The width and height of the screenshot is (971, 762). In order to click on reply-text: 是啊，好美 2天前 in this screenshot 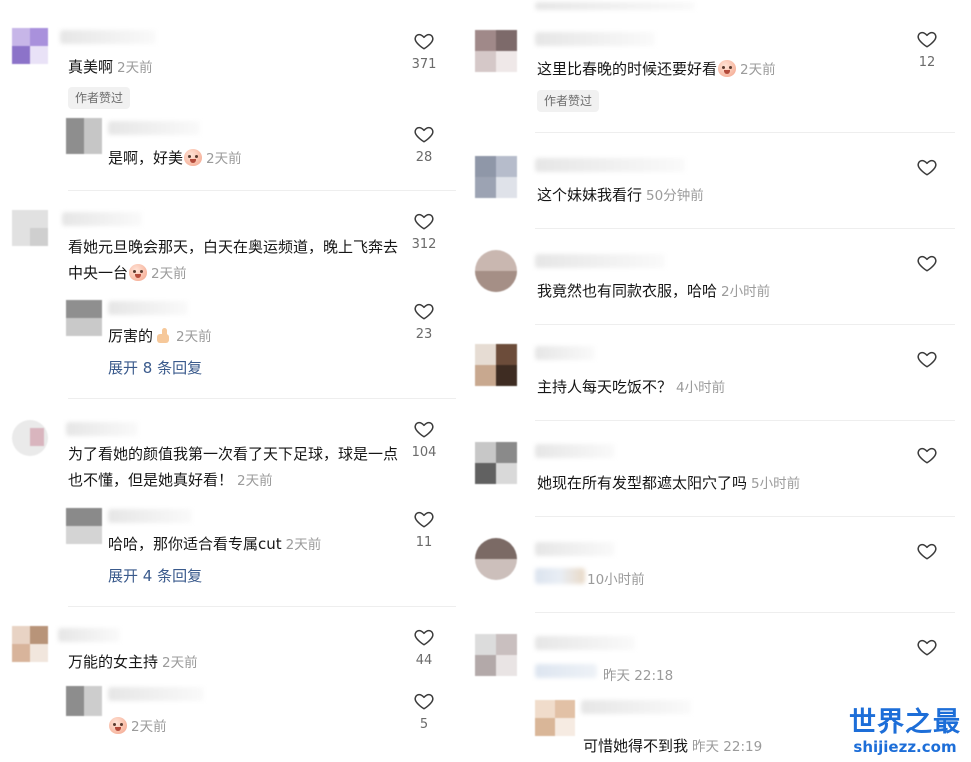, I will do `click(175, 158)`.